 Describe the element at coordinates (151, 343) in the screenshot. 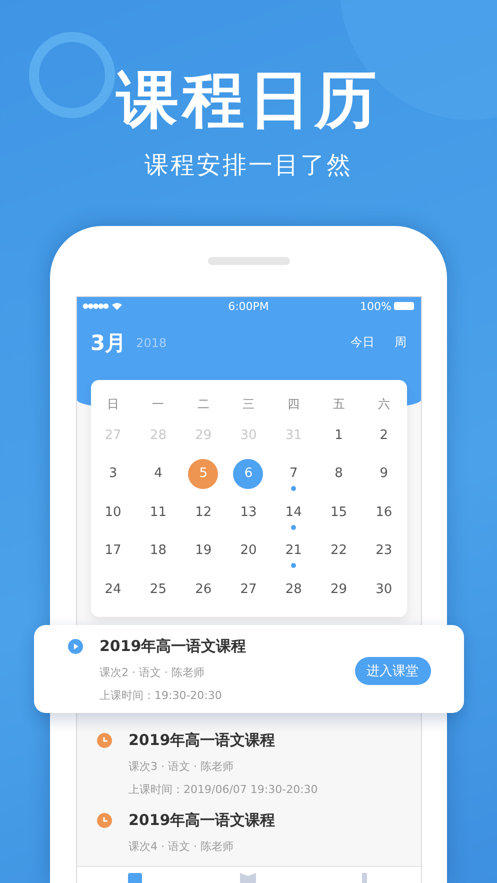

I see `year-label: 2018` at that location.